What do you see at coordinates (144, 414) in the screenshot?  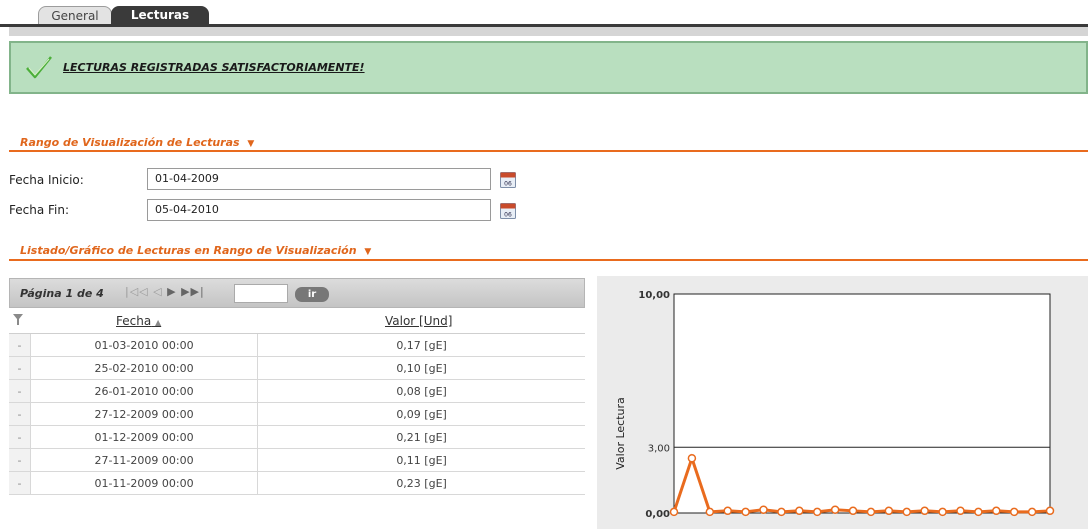 I see `fecha-cell: 27-12-2009 00:00` at bounding box center [144, 414].